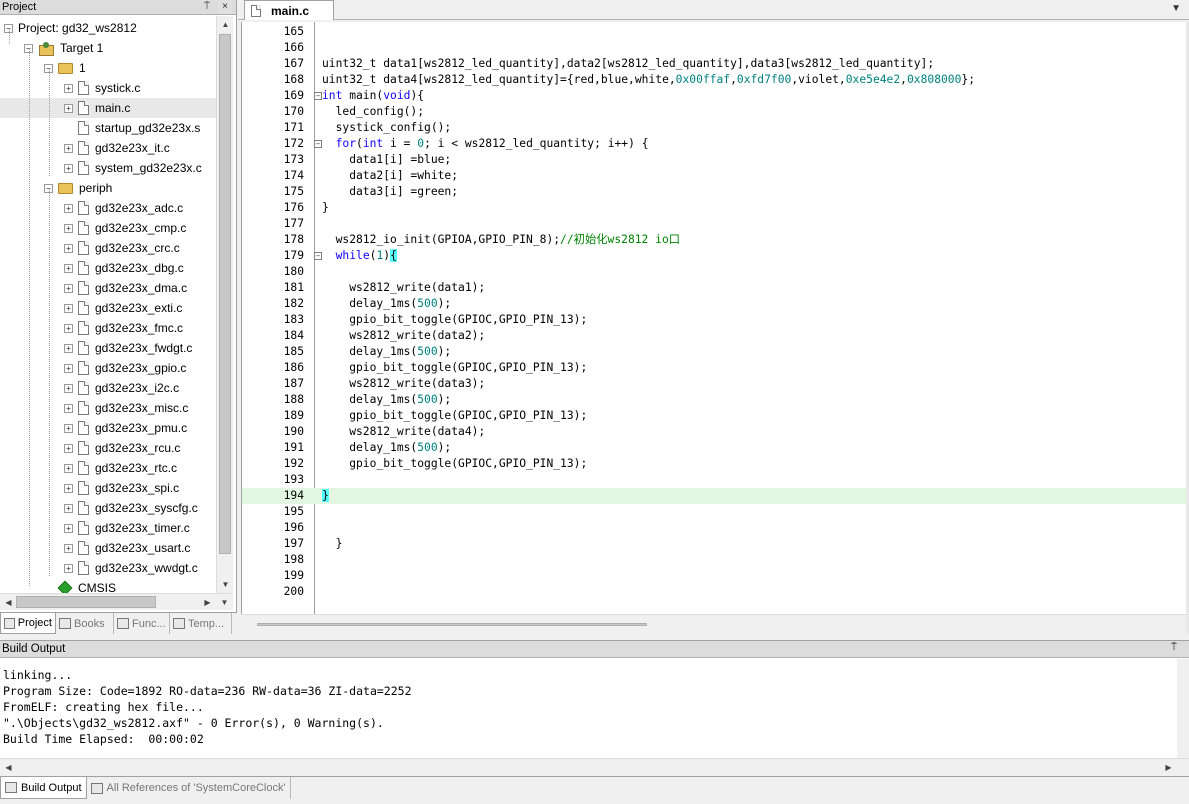 This screenshot has width=1189, height=804. I want to click on tree-item: + gd32e23x_i2c.c, so click(89, 388).